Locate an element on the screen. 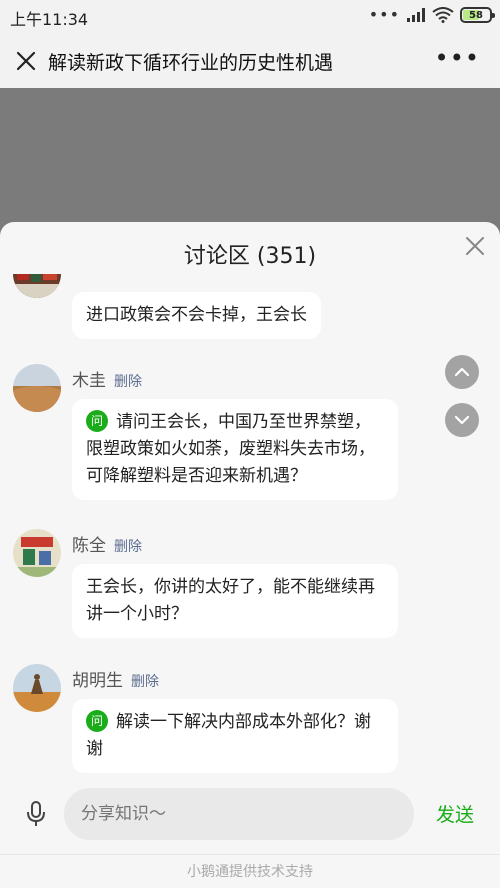 The height and width of the screenshot is (888, 500). title-bar: 解读新政下循环行业的历史性机遇 ••• is located at coordinates (250, 61).